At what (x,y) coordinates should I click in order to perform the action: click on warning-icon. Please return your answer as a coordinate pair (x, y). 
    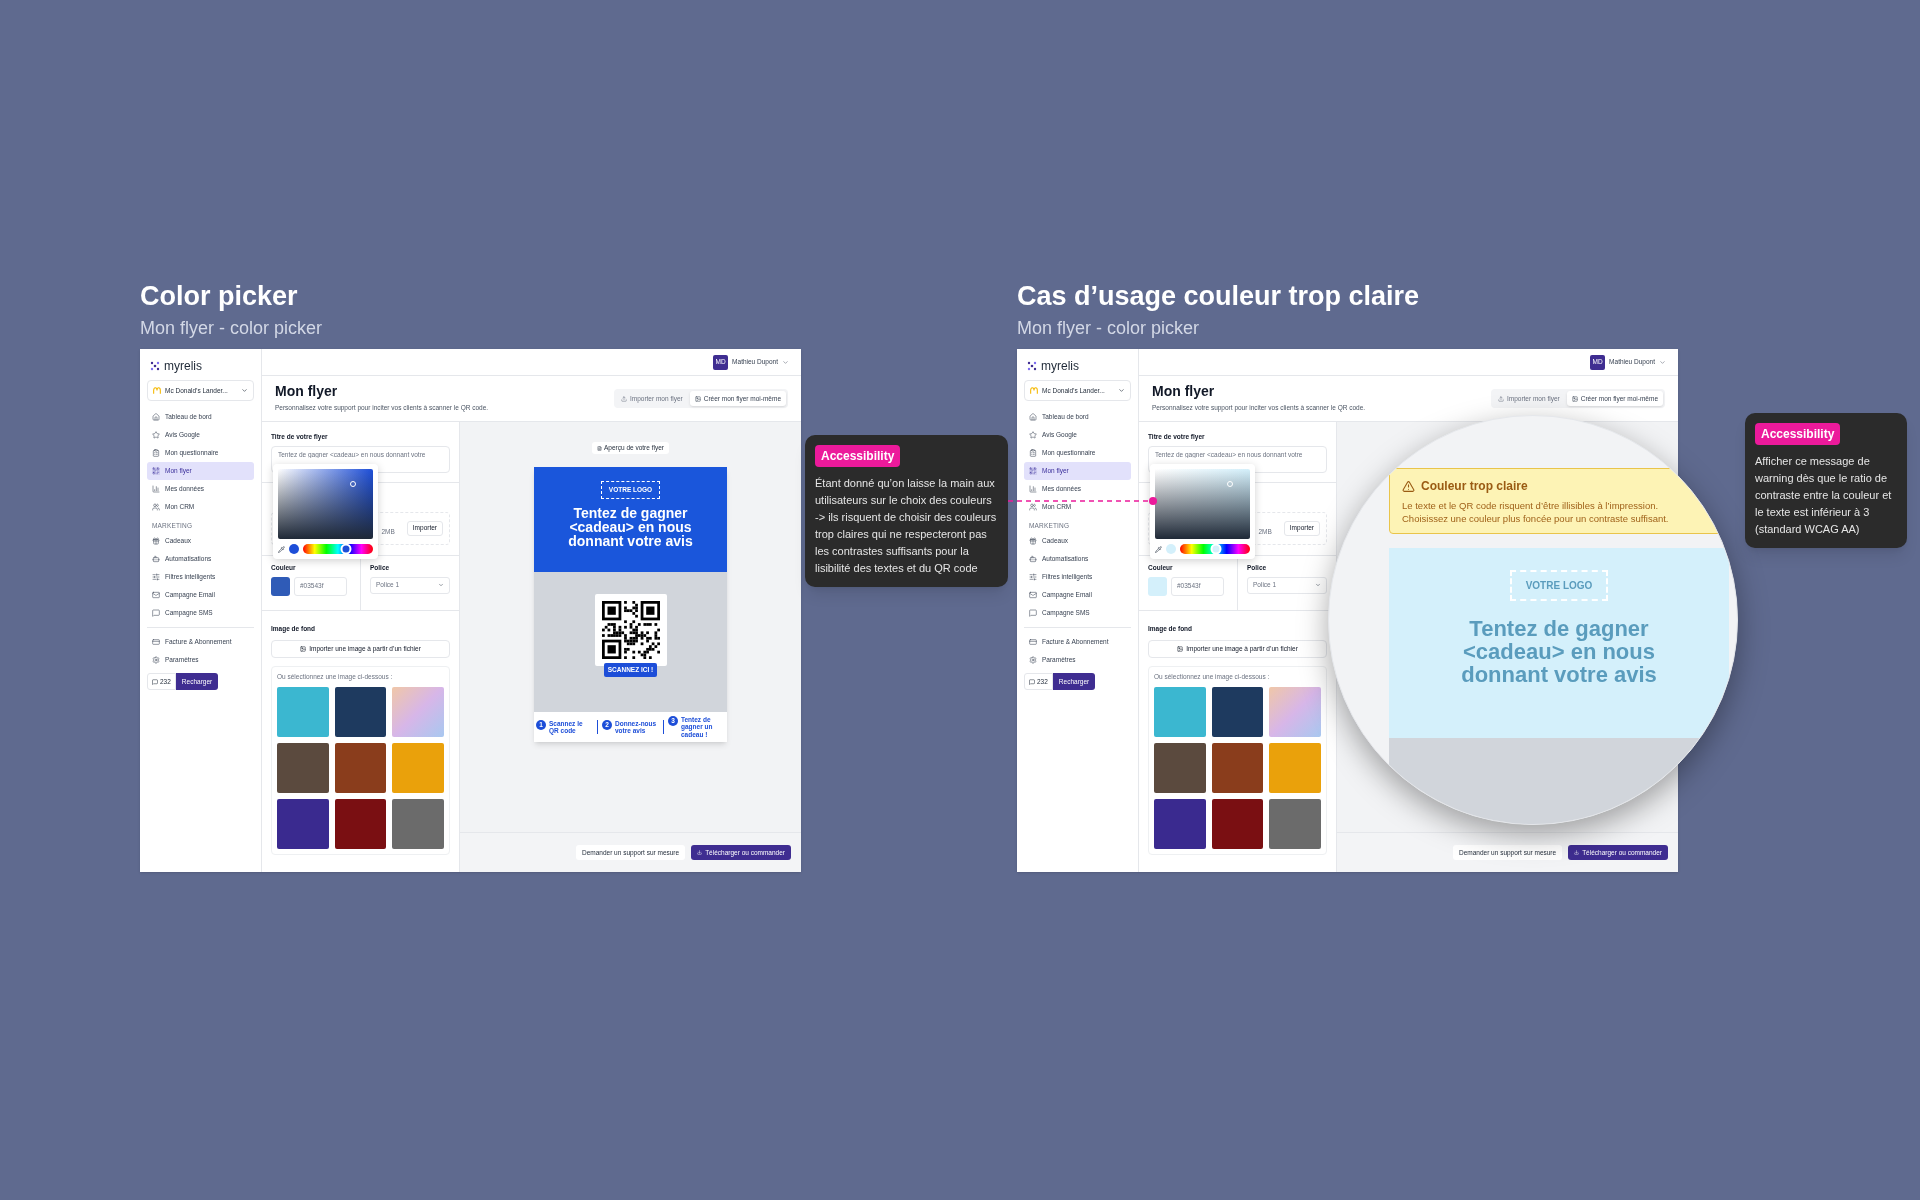
    Looking at the image, I should click on (1408, 486).